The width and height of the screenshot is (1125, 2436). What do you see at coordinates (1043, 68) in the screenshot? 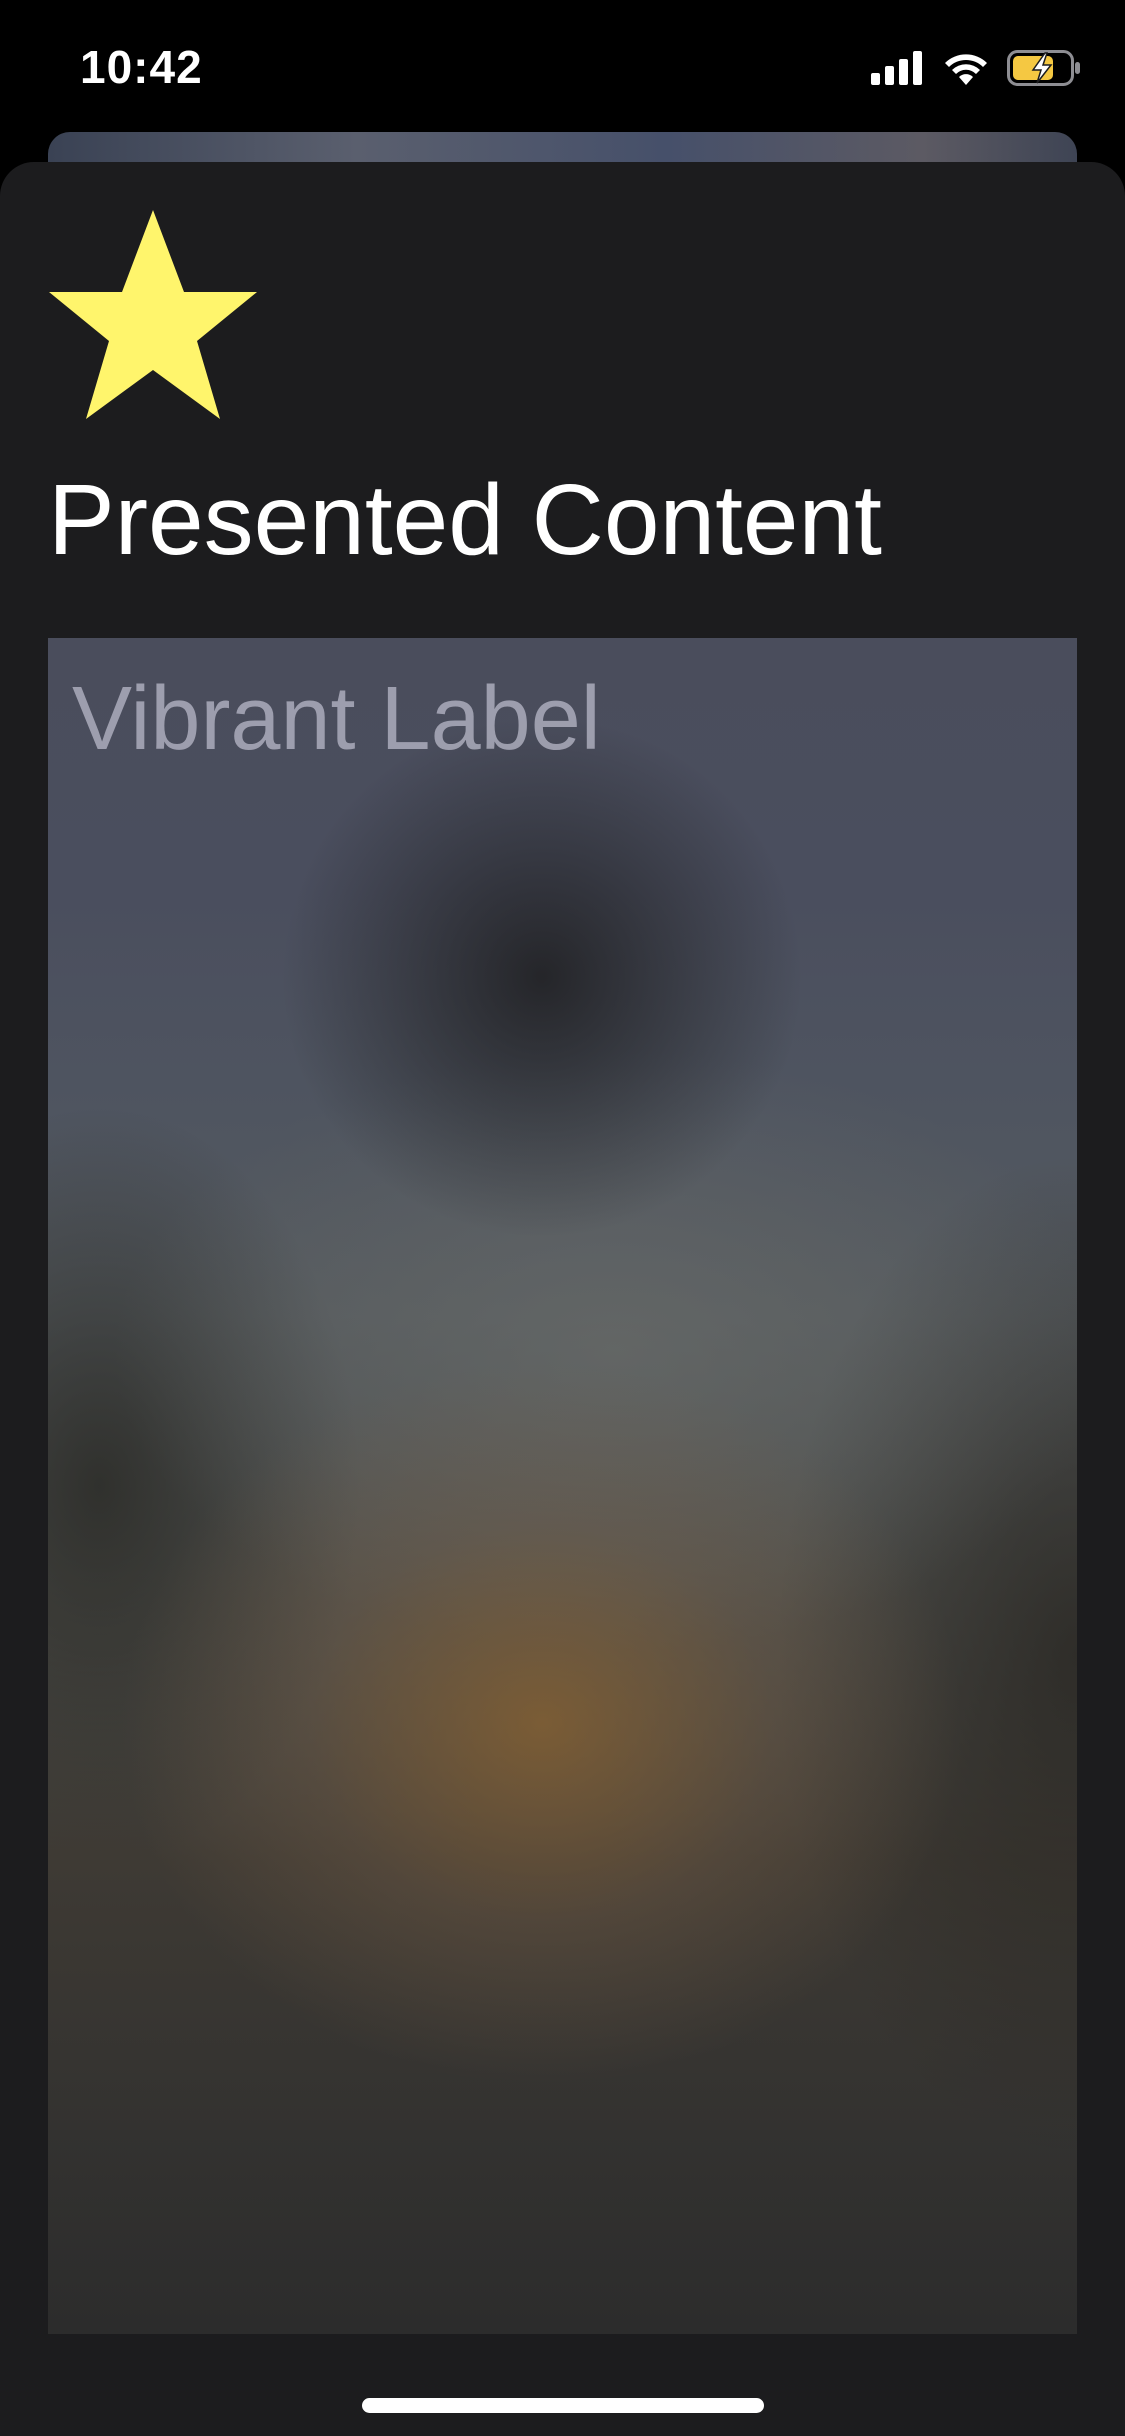
I see `battery-charging-icon` at bounding box center [1043, 68].